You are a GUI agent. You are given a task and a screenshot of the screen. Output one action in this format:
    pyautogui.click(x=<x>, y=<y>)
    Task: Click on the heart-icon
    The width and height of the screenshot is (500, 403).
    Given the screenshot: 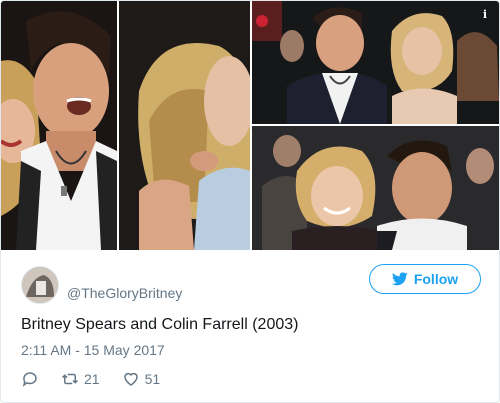 What is the action you would take?
    pyautogui.click(x=130, y=379)
    